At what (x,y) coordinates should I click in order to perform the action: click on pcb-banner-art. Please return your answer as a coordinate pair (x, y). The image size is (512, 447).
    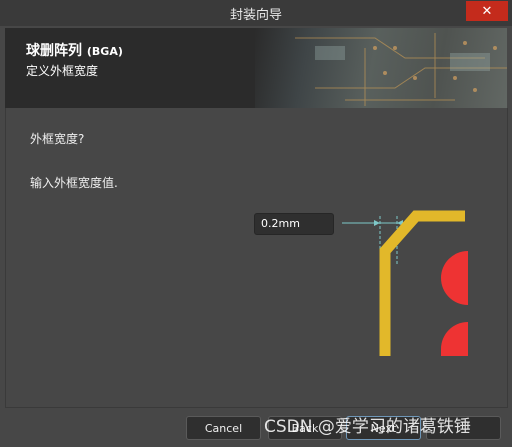
    Looking at the image, I should click on (401, 69).